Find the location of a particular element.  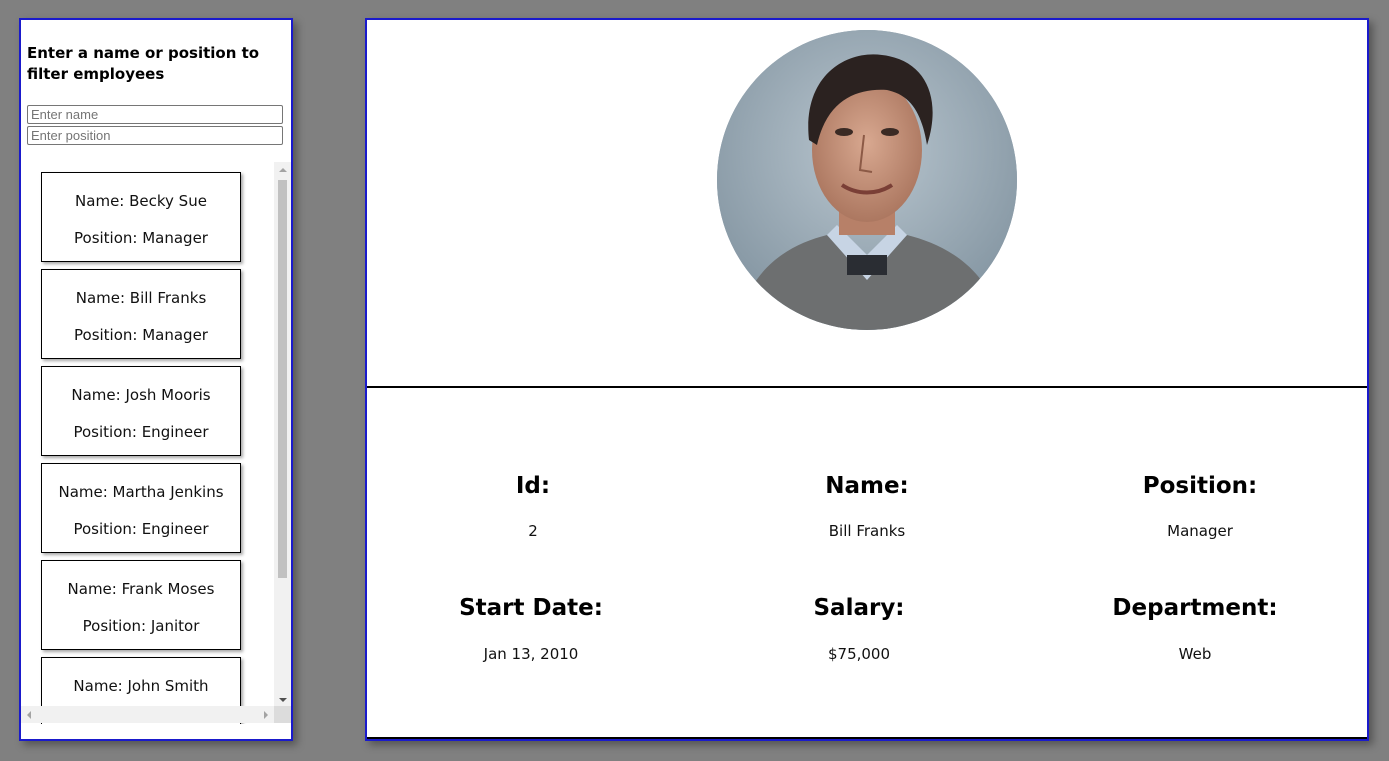

name-filter-input is located at coordinates (155, 114).